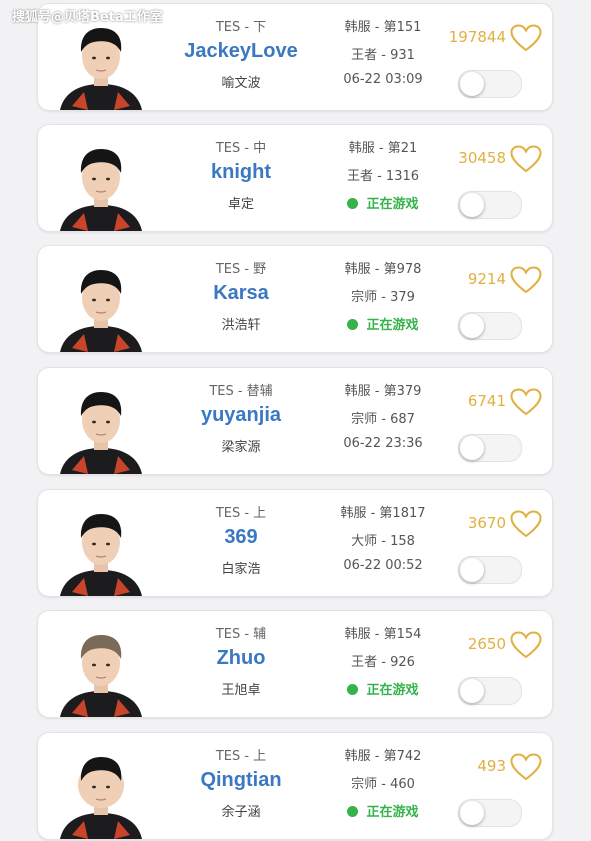 The width and height of the screenshot is (591, 841). I want to click on player-real-name: 余子涵, so click(241, 812).